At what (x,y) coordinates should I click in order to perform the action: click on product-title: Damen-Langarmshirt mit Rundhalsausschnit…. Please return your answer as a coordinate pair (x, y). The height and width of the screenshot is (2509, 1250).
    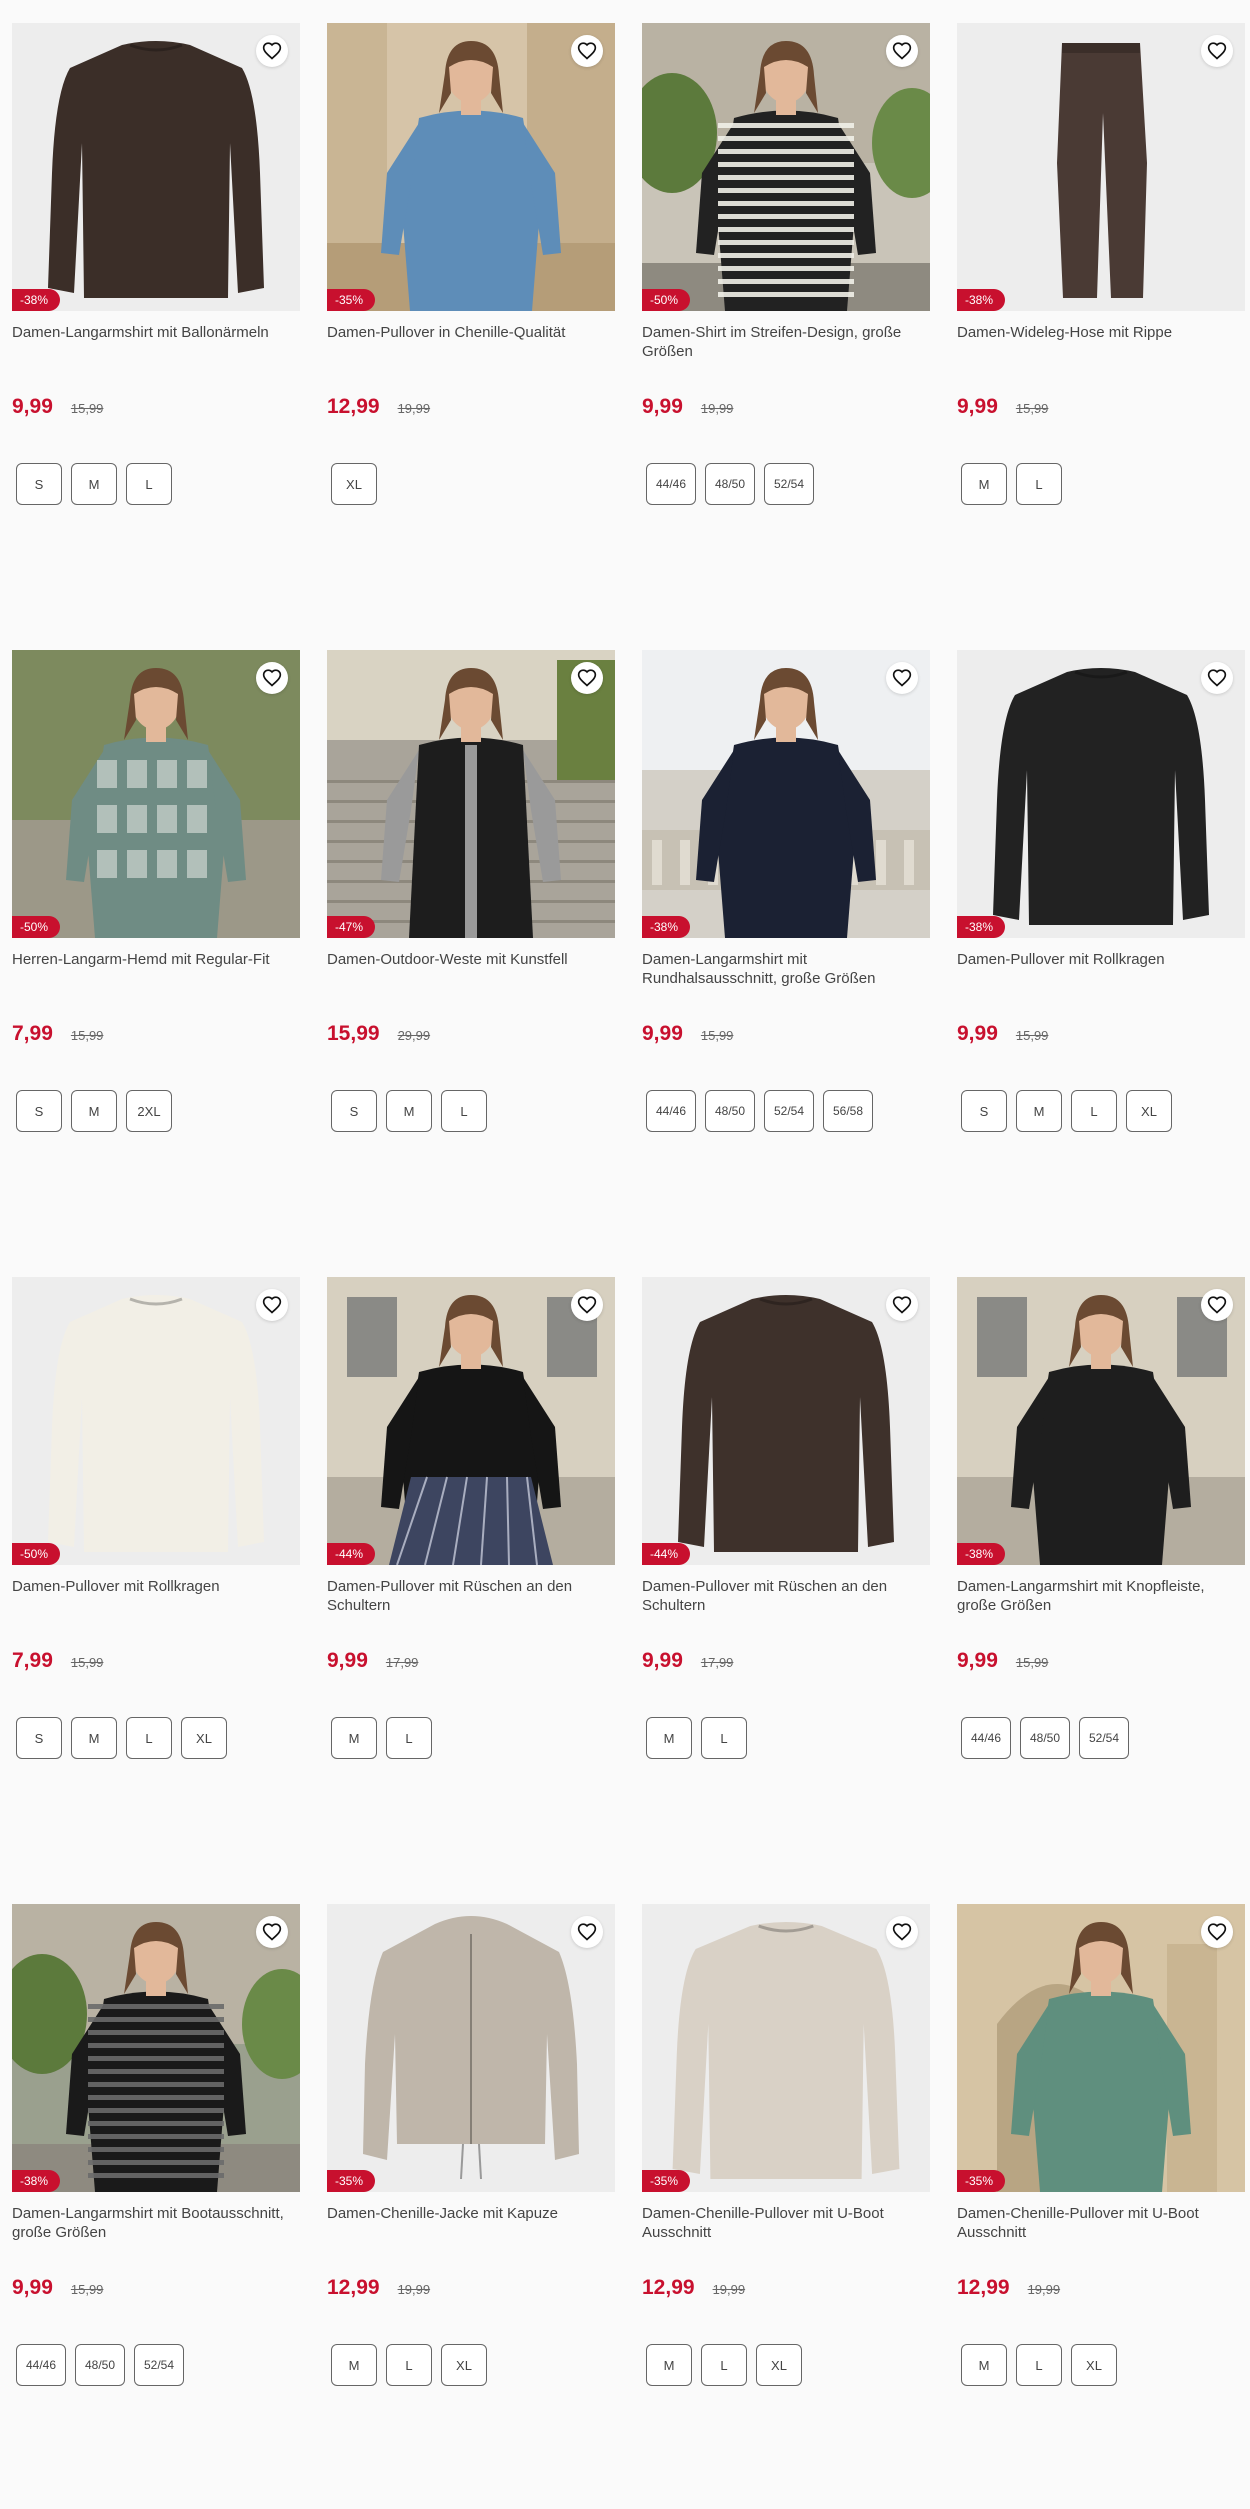
    Looking at the image, I should click on (786, 986).